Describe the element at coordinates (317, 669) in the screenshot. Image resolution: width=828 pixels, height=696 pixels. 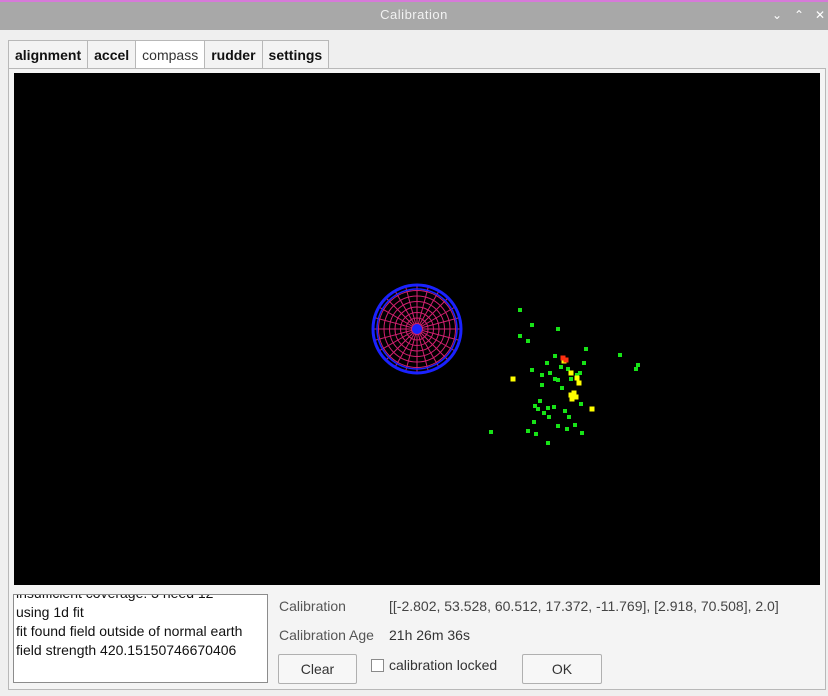
I see `clear-button: Clear` at that location.